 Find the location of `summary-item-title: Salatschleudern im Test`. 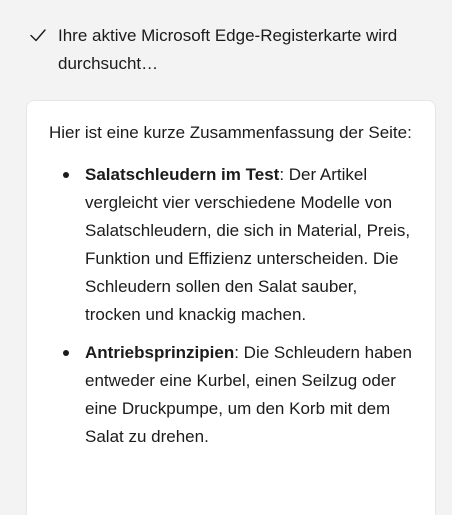

summary-item-title: Salatschleudern im Test is located at coordinates (182, 174).